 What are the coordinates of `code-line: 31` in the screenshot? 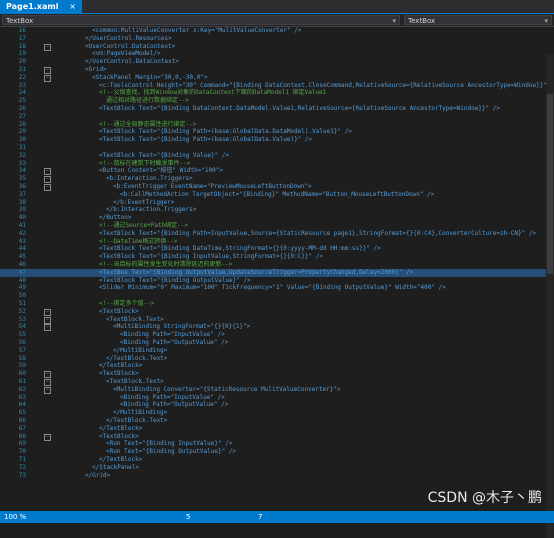 It's located at (277, 148).